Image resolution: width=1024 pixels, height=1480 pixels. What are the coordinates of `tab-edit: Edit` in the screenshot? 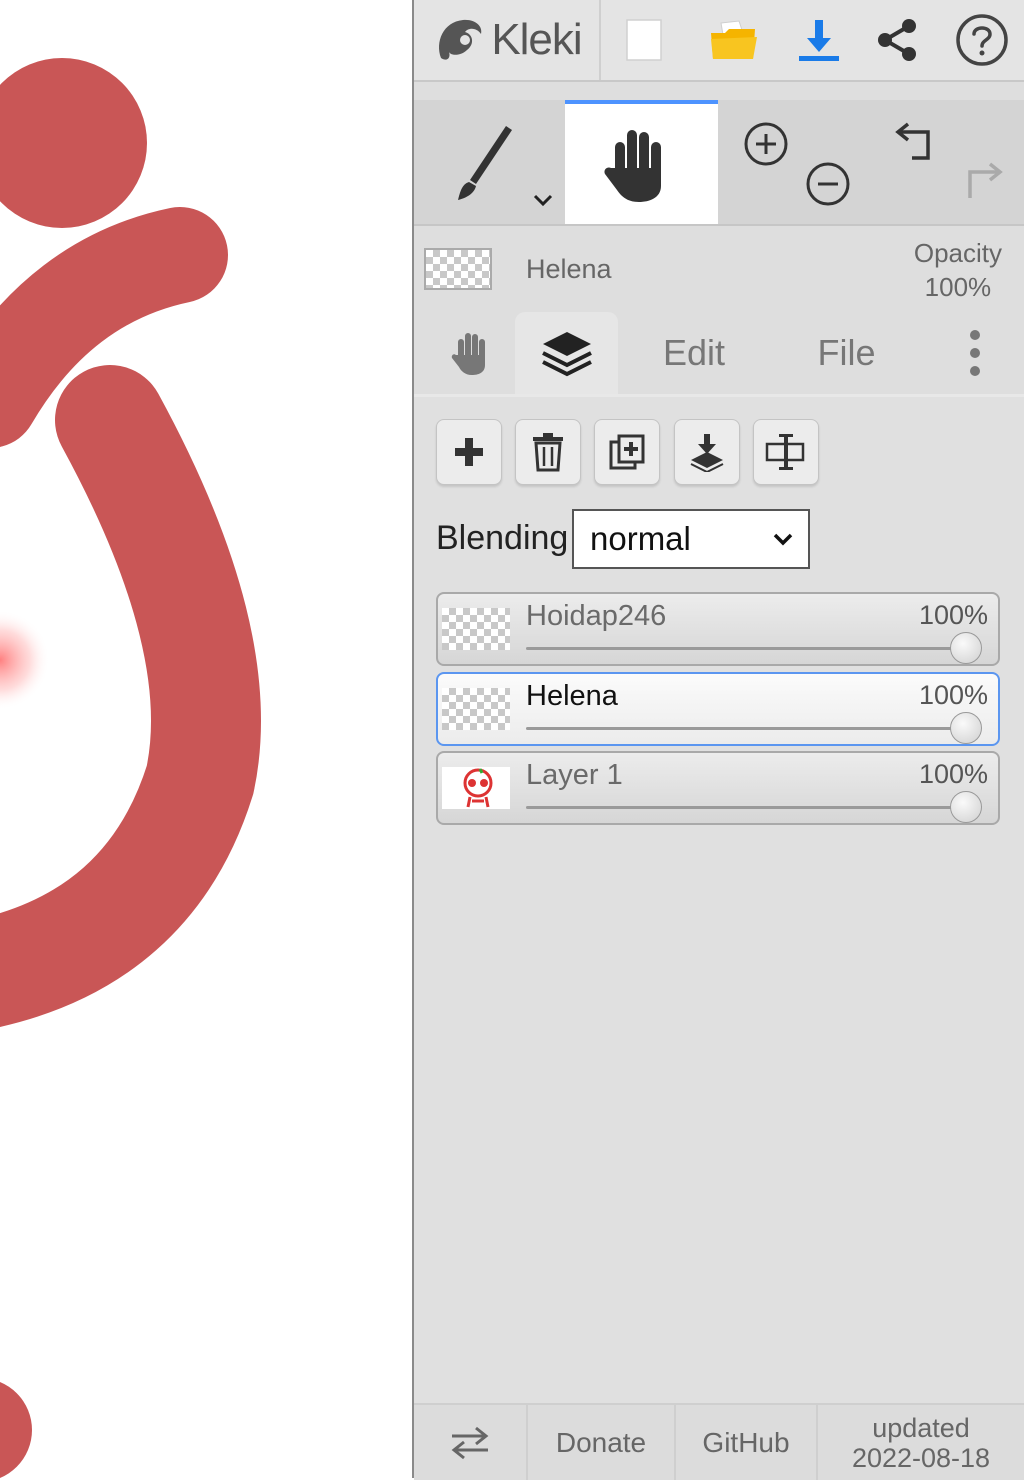 It's located at (694, 353).